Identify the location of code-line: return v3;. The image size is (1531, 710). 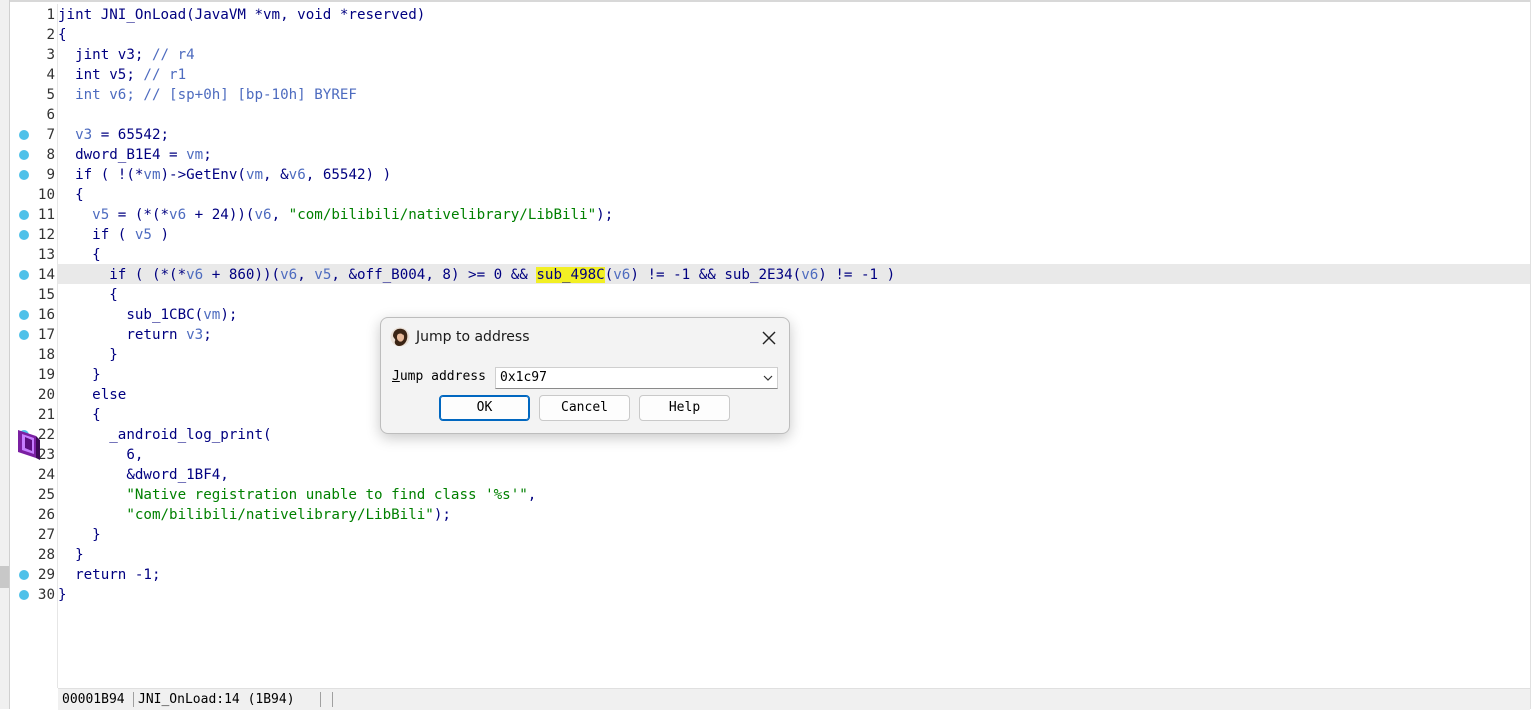
(135, 335).